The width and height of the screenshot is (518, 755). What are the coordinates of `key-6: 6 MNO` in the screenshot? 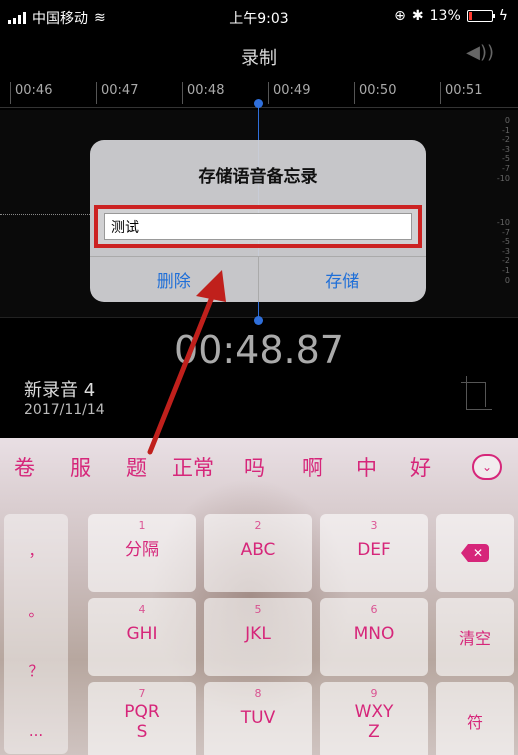 It's located at (374, 637).